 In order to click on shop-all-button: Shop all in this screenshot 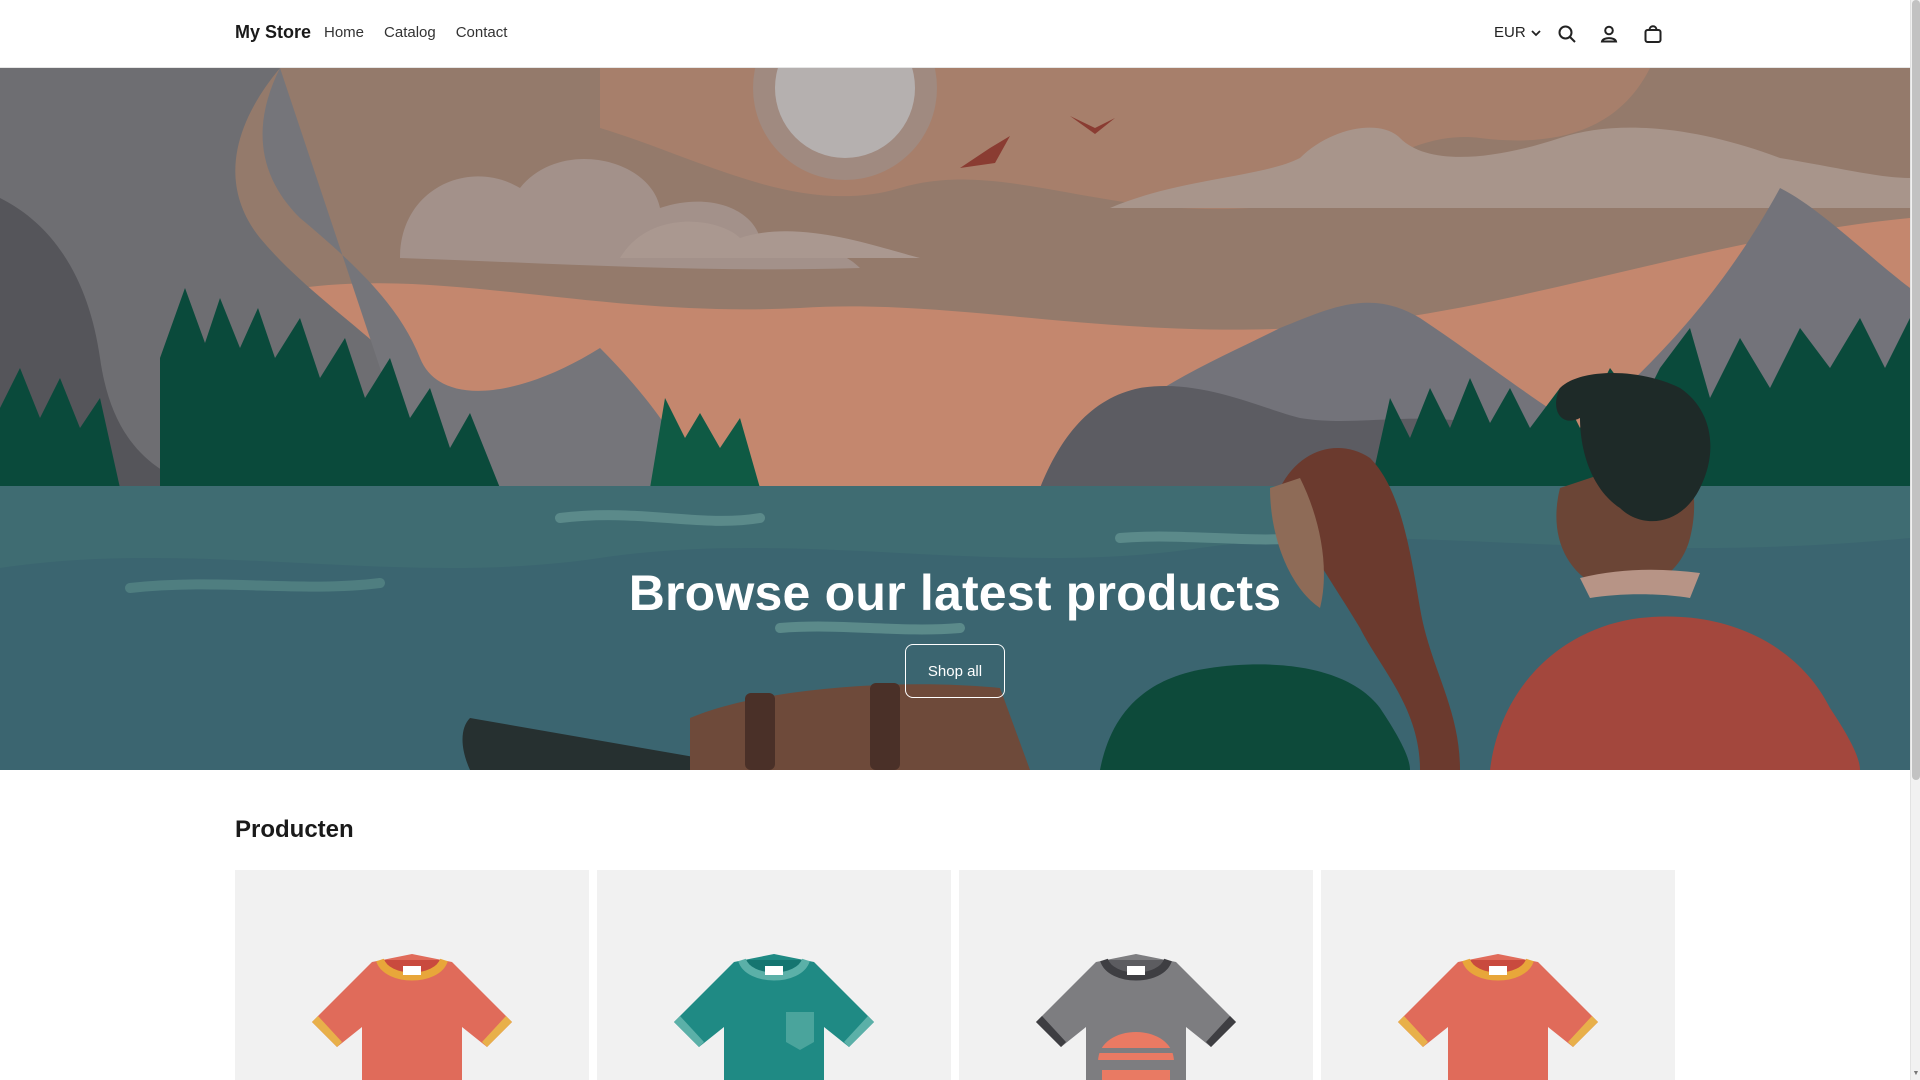, I will do `click(955, 671)`.